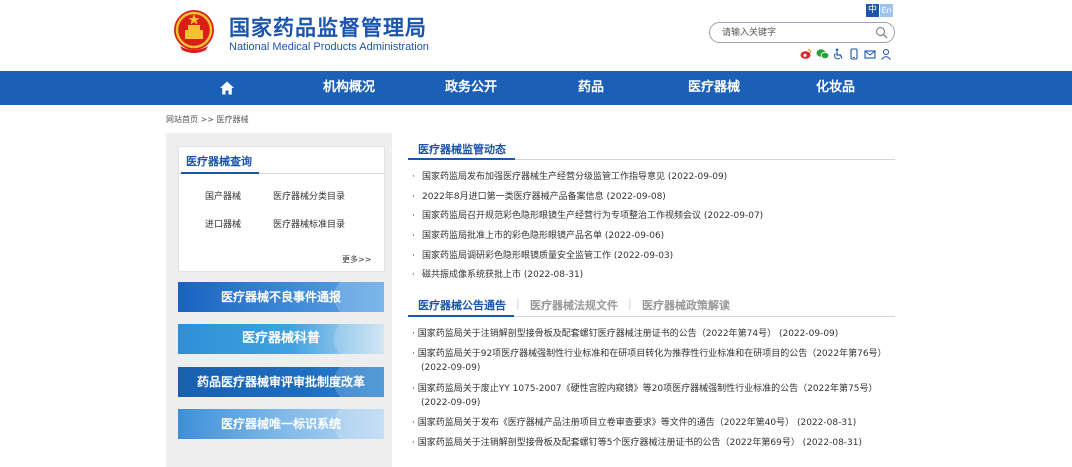 This screenshot has height=467, width=1072. I want to click on dynamics-section-title: 医疗器械监管动态, so click(462, 149).